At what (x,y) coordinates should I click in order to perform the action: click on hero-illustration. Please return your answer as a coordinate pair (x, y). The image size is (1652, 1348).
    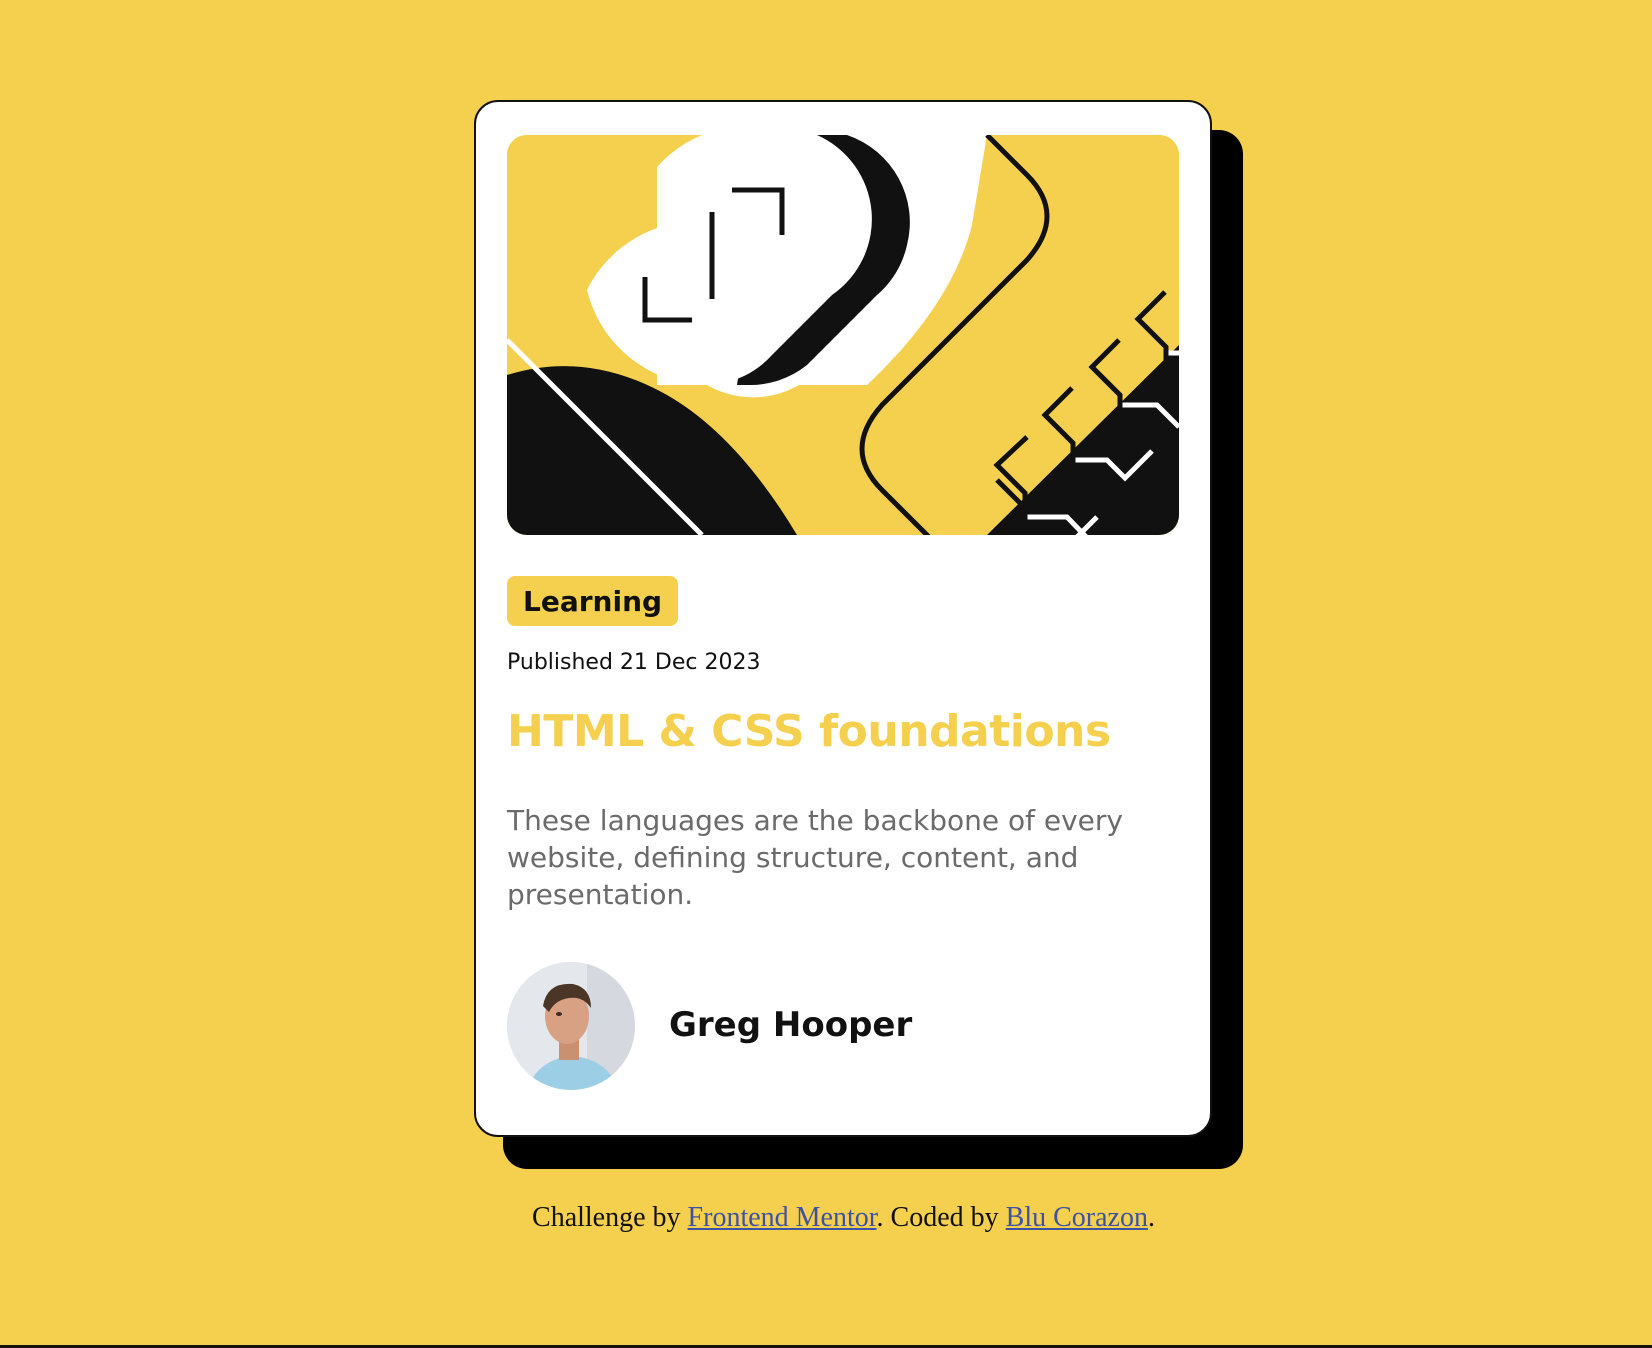
    Looking at the image, I should click on (843, 335).